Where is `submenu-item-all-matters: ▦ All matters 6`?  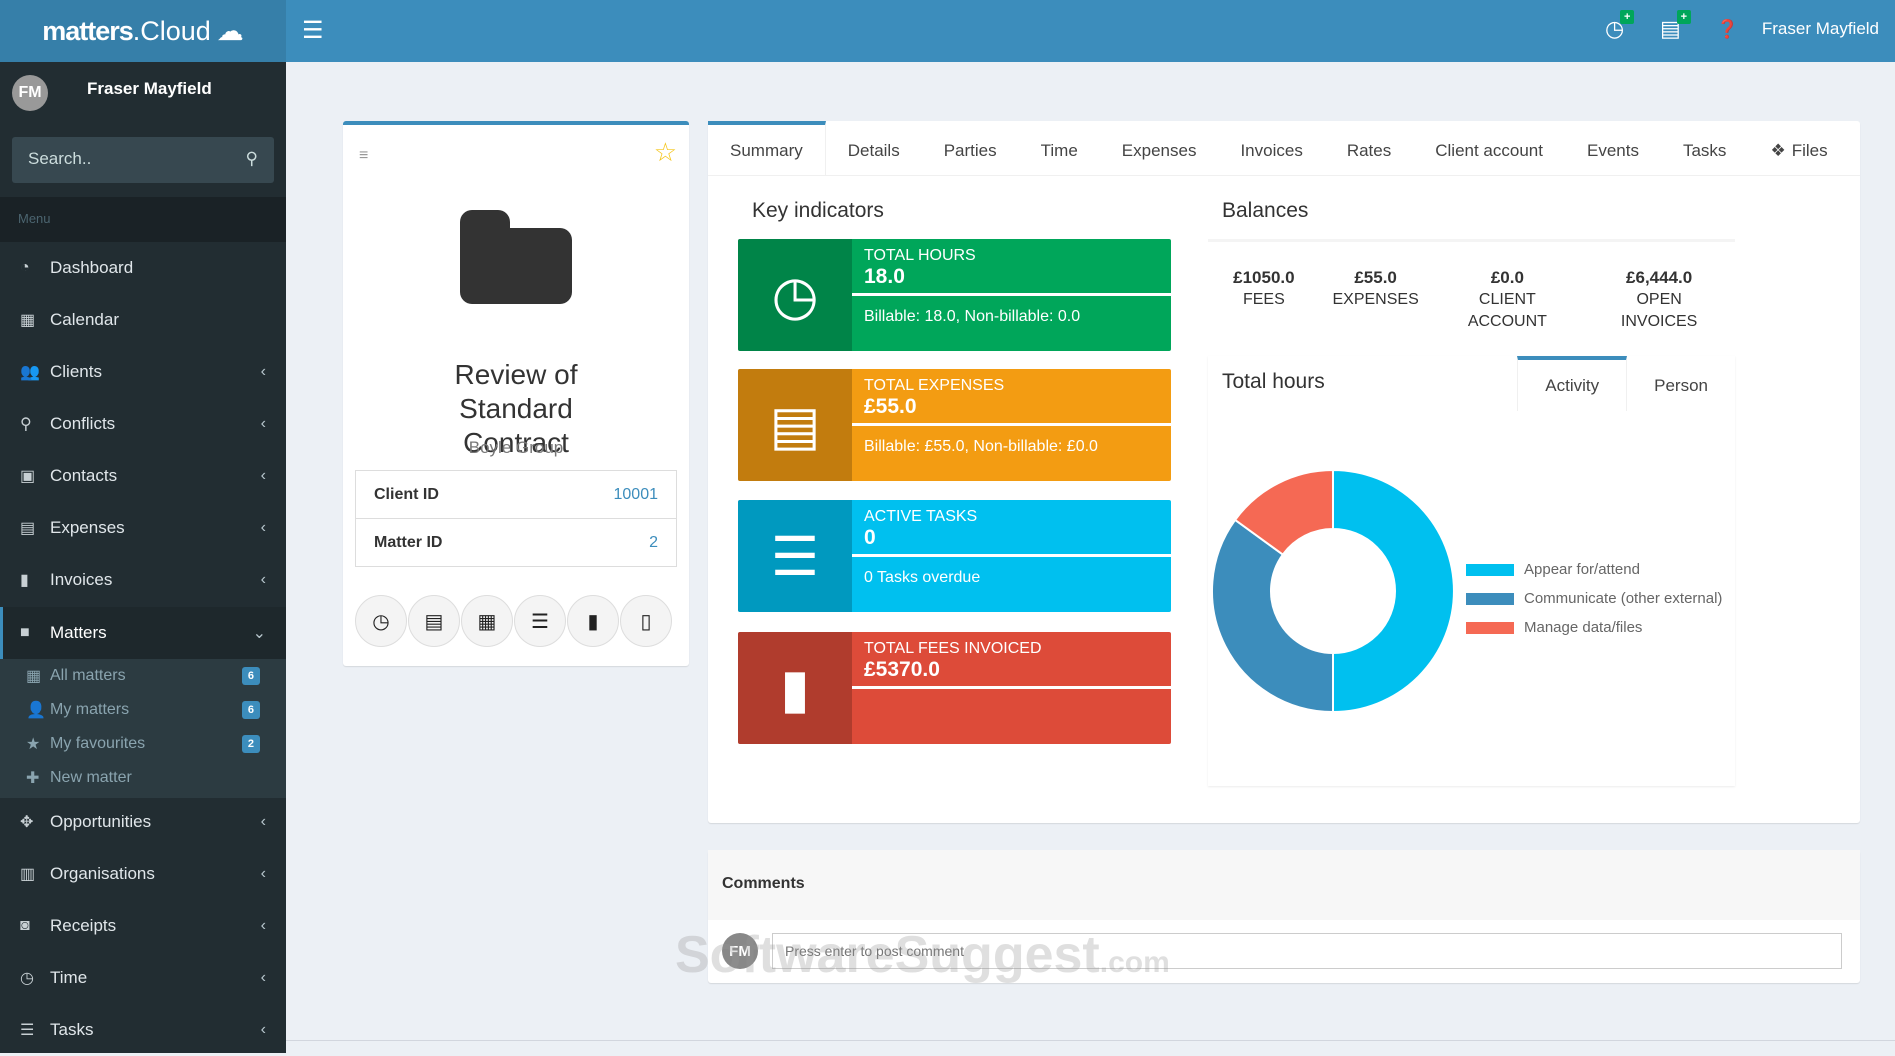
submenu-item-all-matters: ▦ All matters 6 is located at coordinates (143, 676).